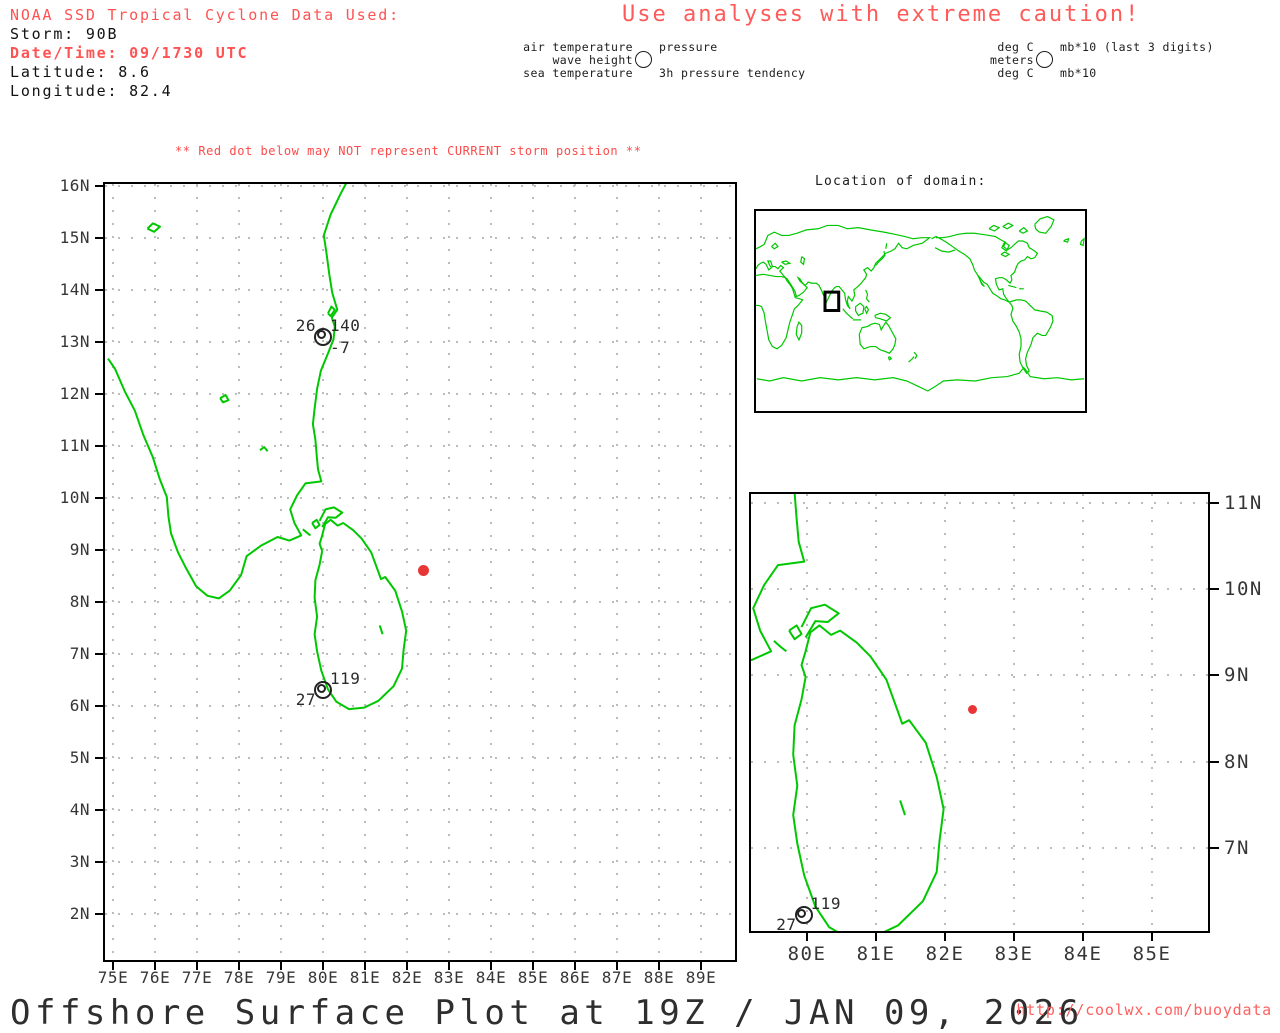  What do you see at coordinates (74, 445) in the screenshot?
I see `lat-tick-label: 11N` at bounding box center [74, 445].